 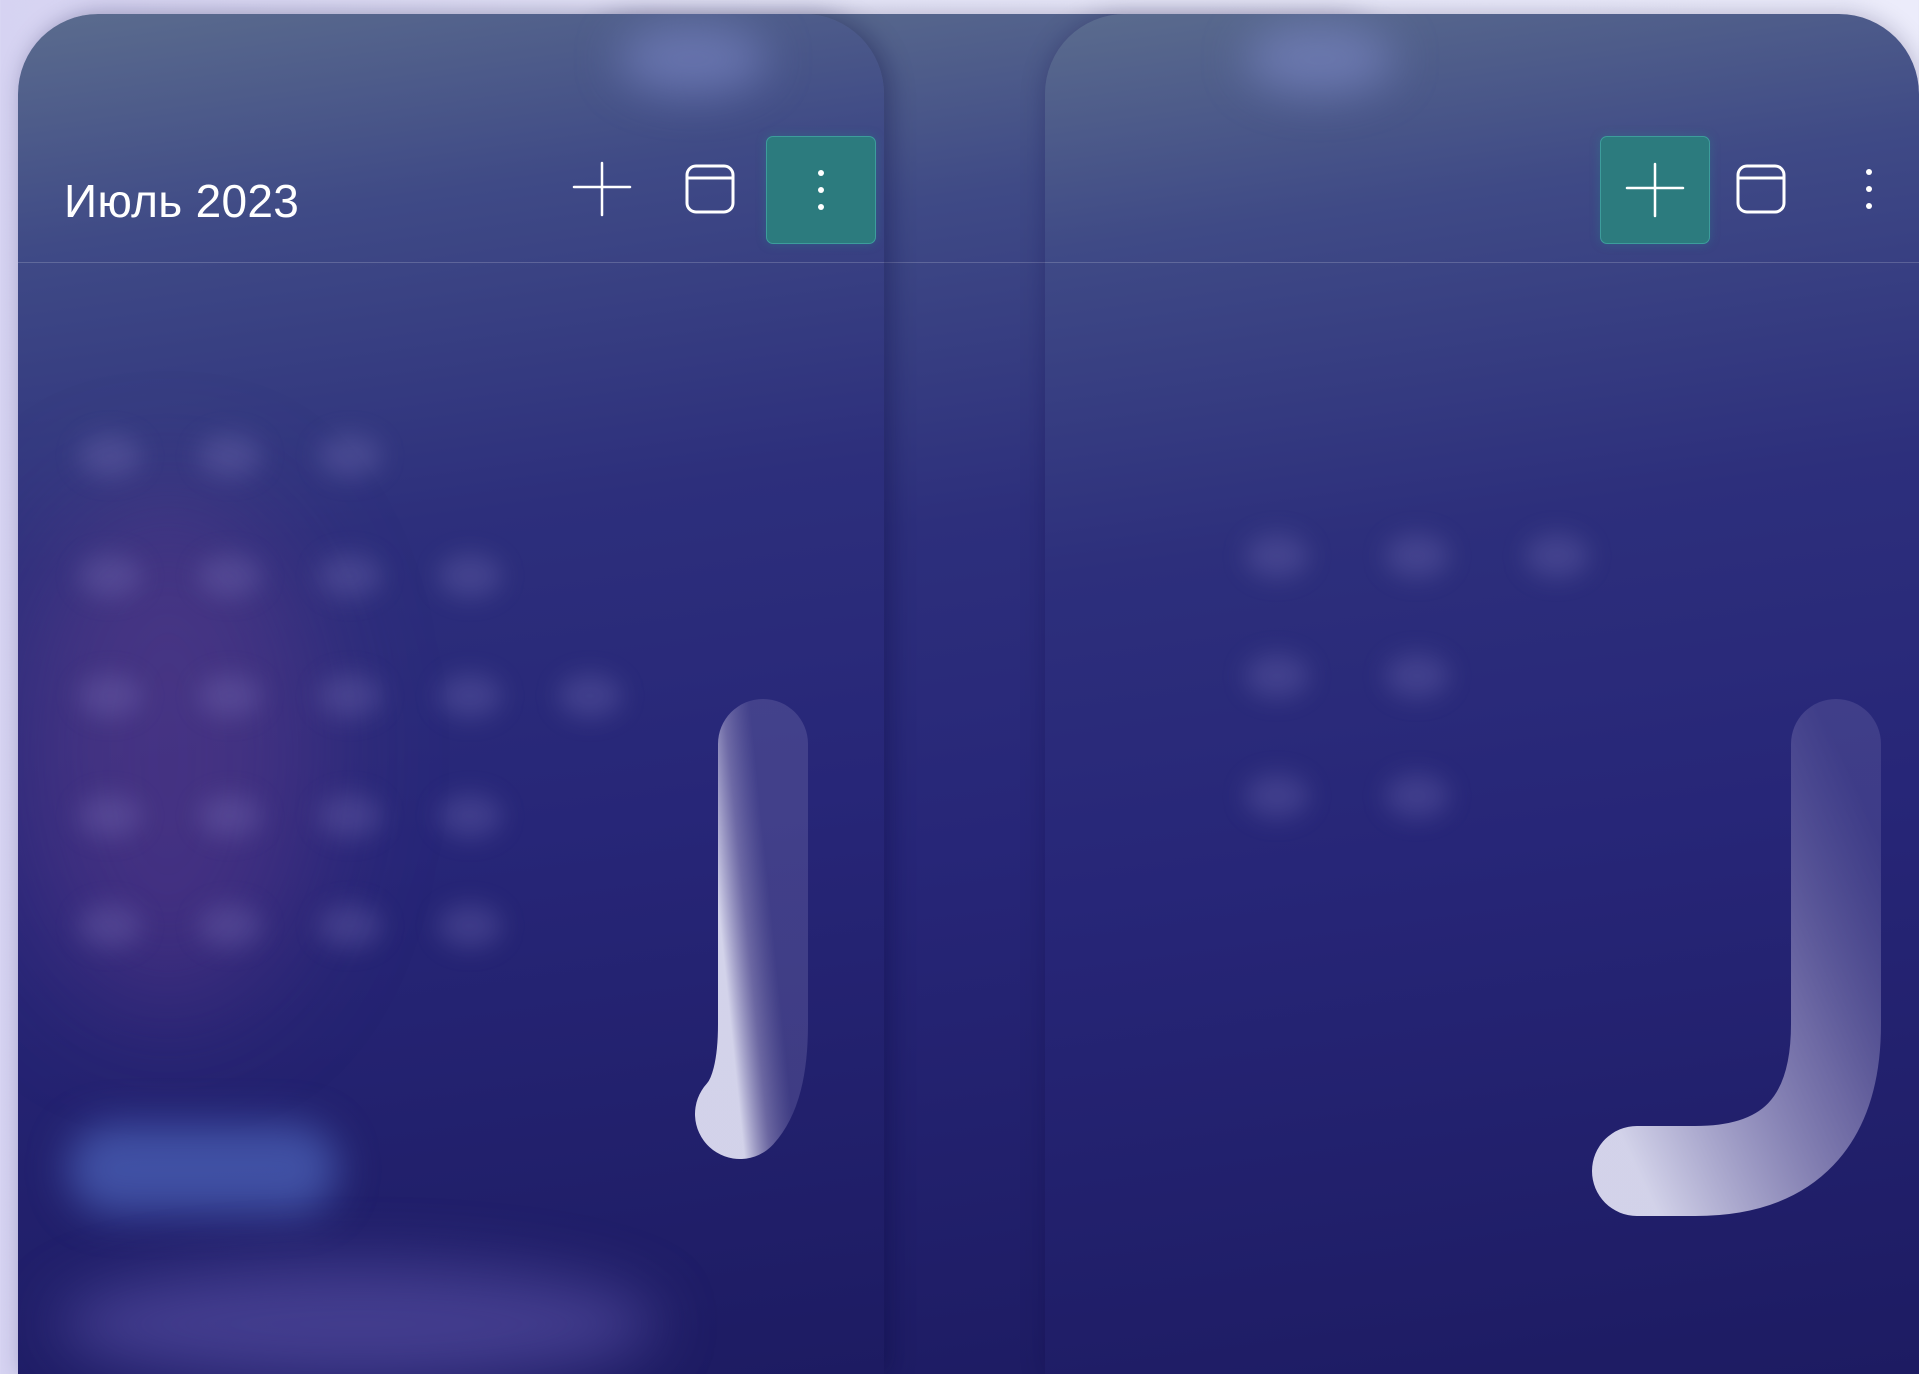 I want to click on month-title: Июль 2023, so click(x=182, y=201).